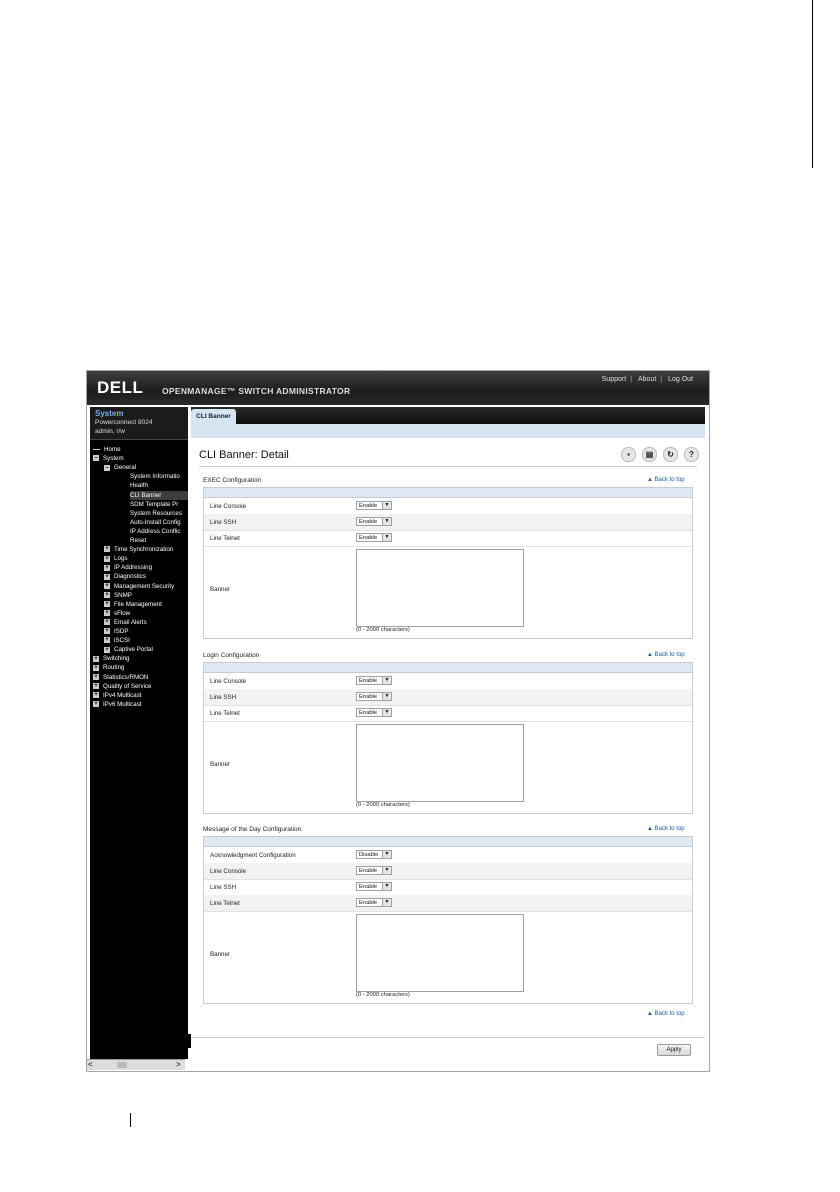  Describe the element at coordinates (146, 631) in the screenshot. I see `nav-item: + ISDP` at that location.